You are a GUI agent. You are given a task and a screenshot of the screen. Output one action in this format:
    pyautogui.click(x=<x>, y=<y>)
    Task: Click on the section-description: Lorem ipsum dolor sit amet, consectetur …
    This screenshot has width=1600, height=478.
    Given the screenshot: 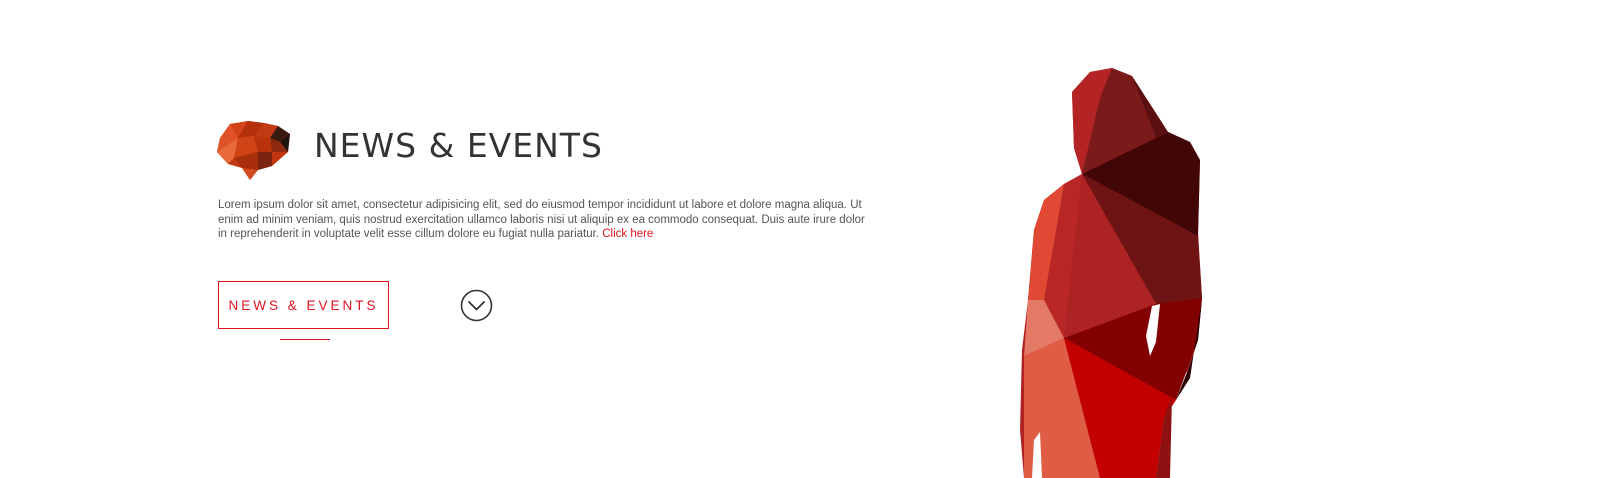 What is the action you would take?
    pyautogui.click(x=543, y=220)
    